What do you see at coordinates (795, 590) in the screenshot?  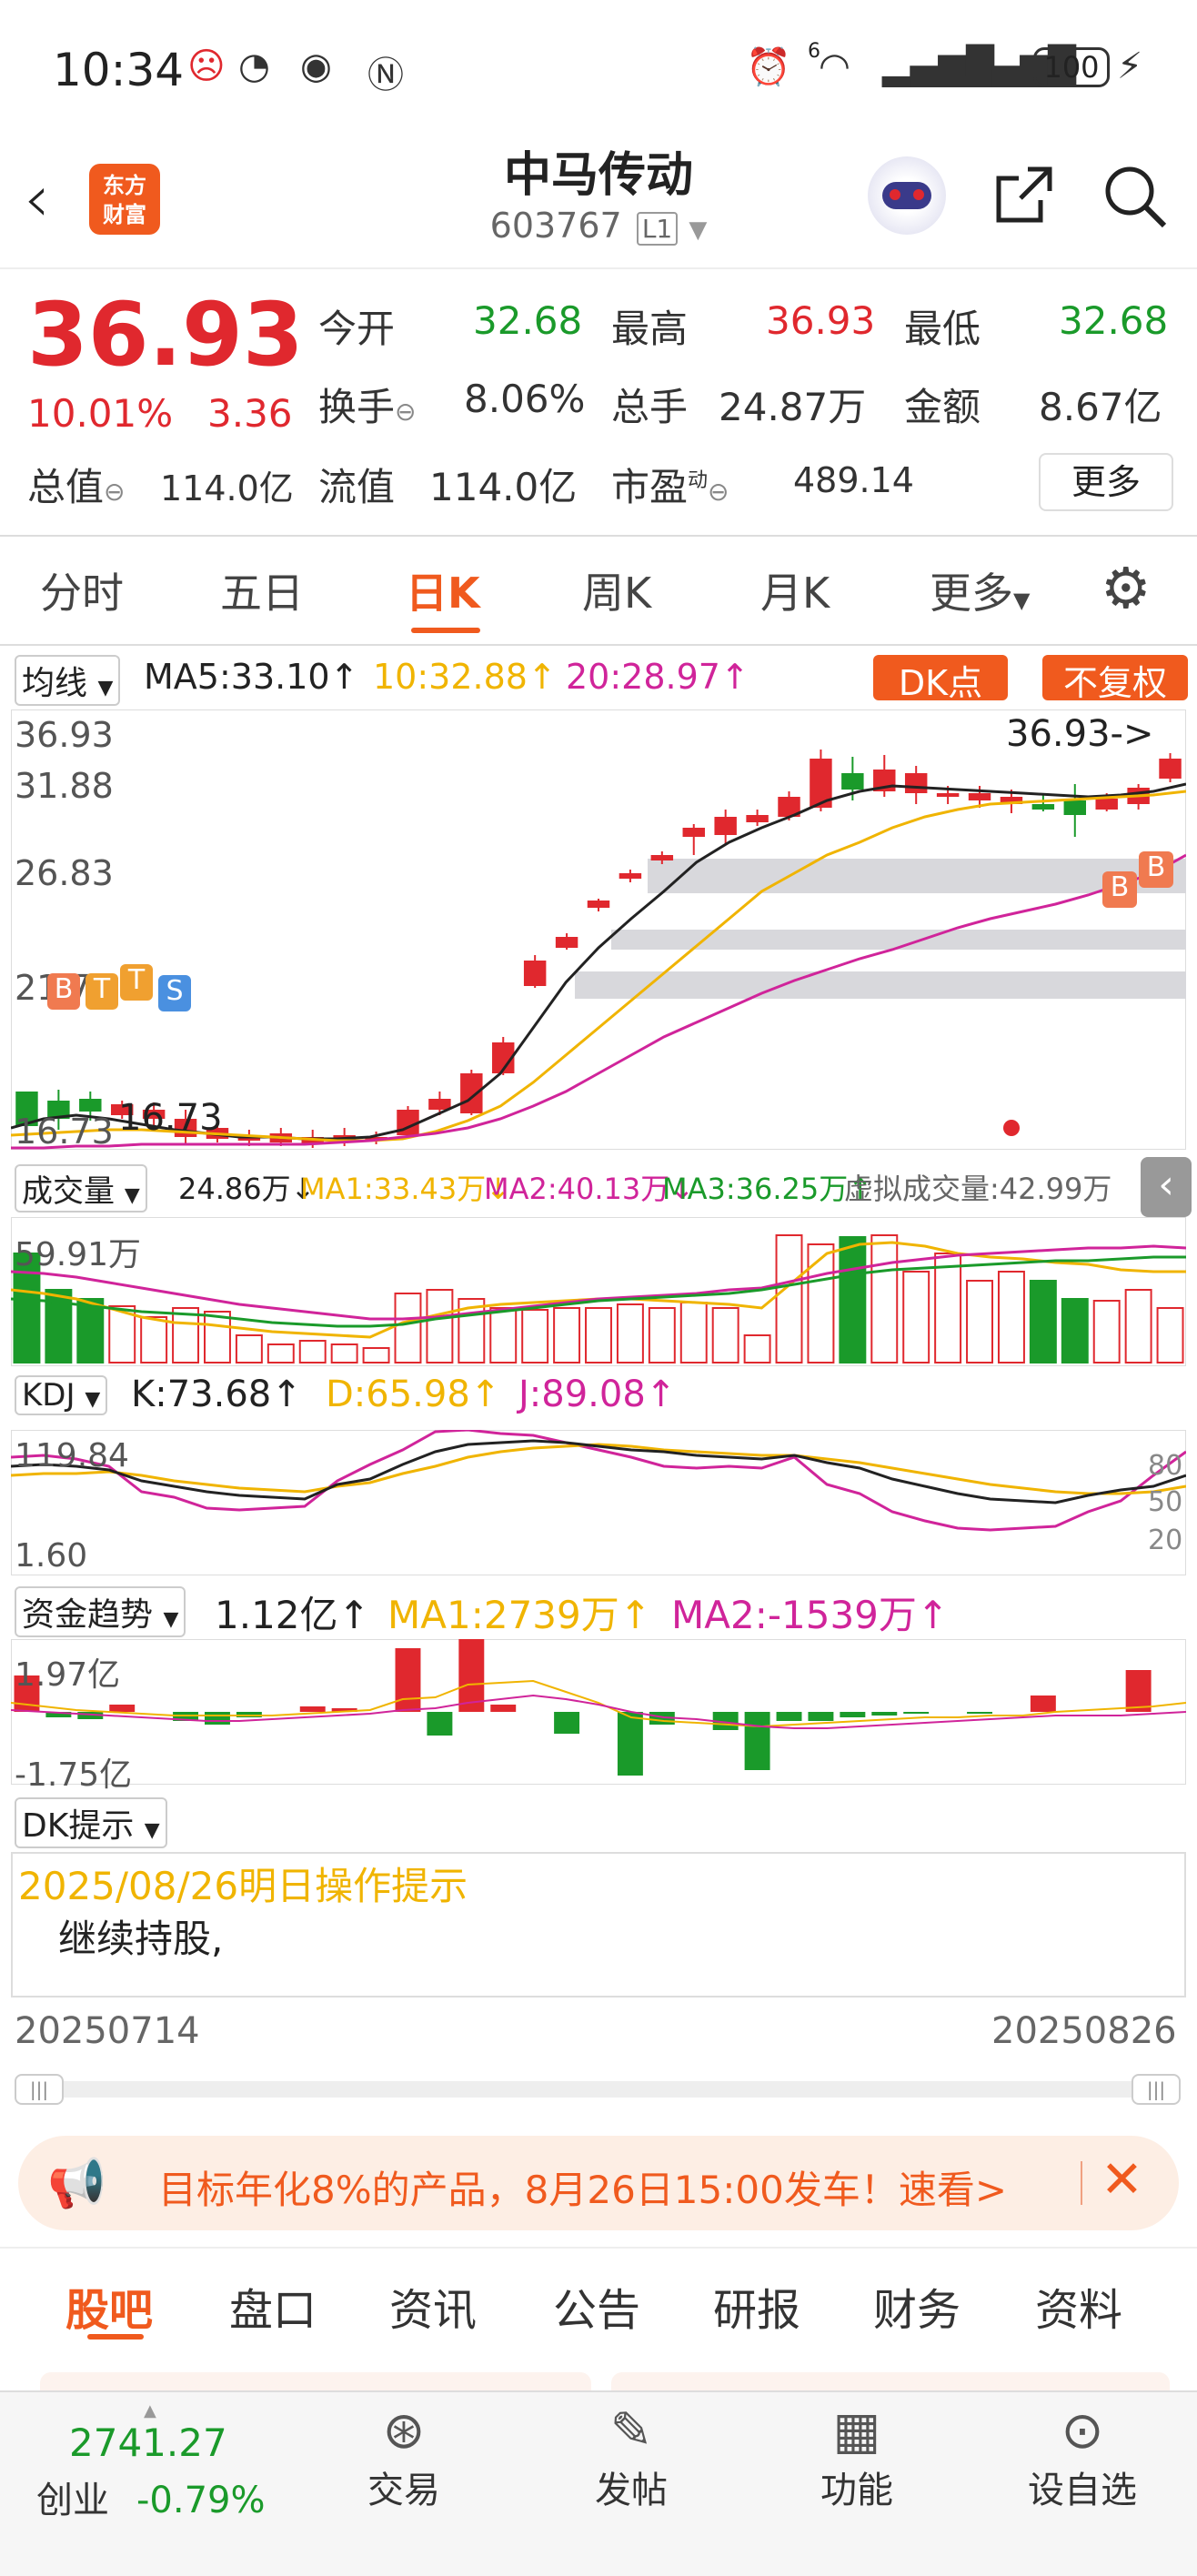 I see `tab-monthly-k: 月K` at bounding box center [795, 590].